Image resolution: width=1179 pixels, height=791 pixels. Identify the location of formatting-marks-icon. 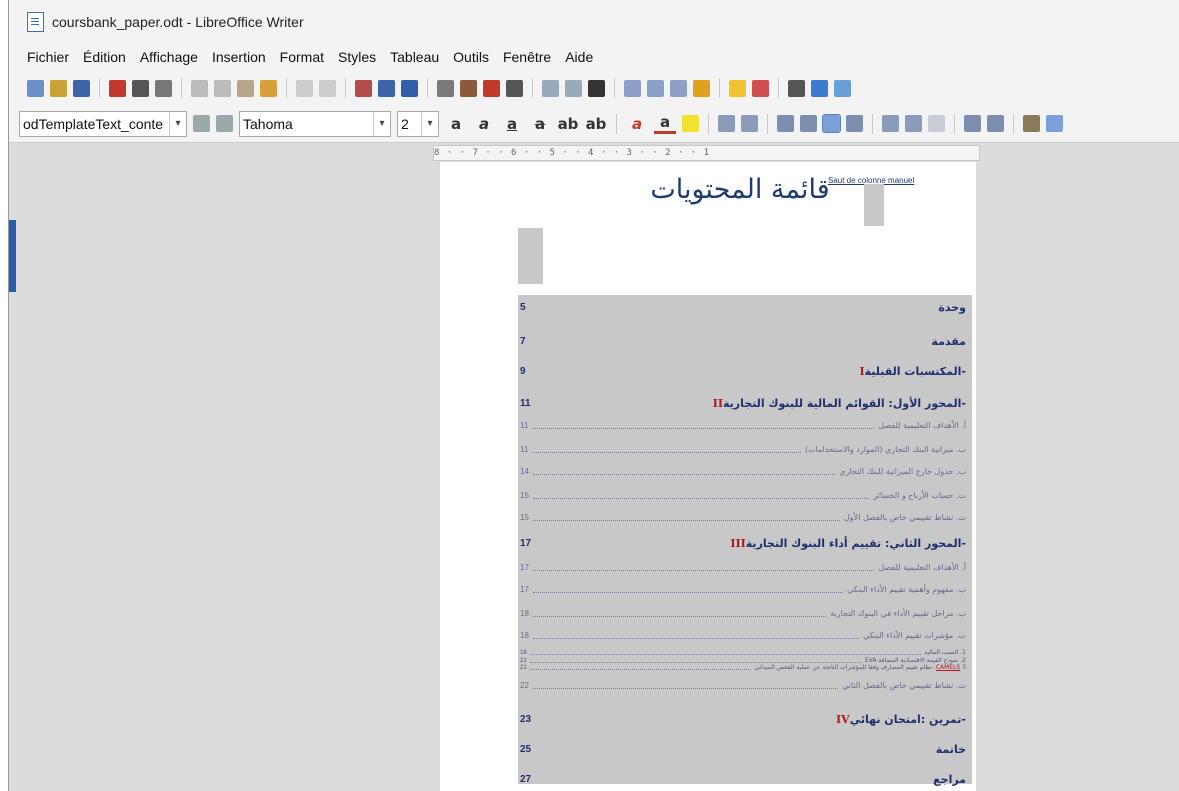
(409, 88).